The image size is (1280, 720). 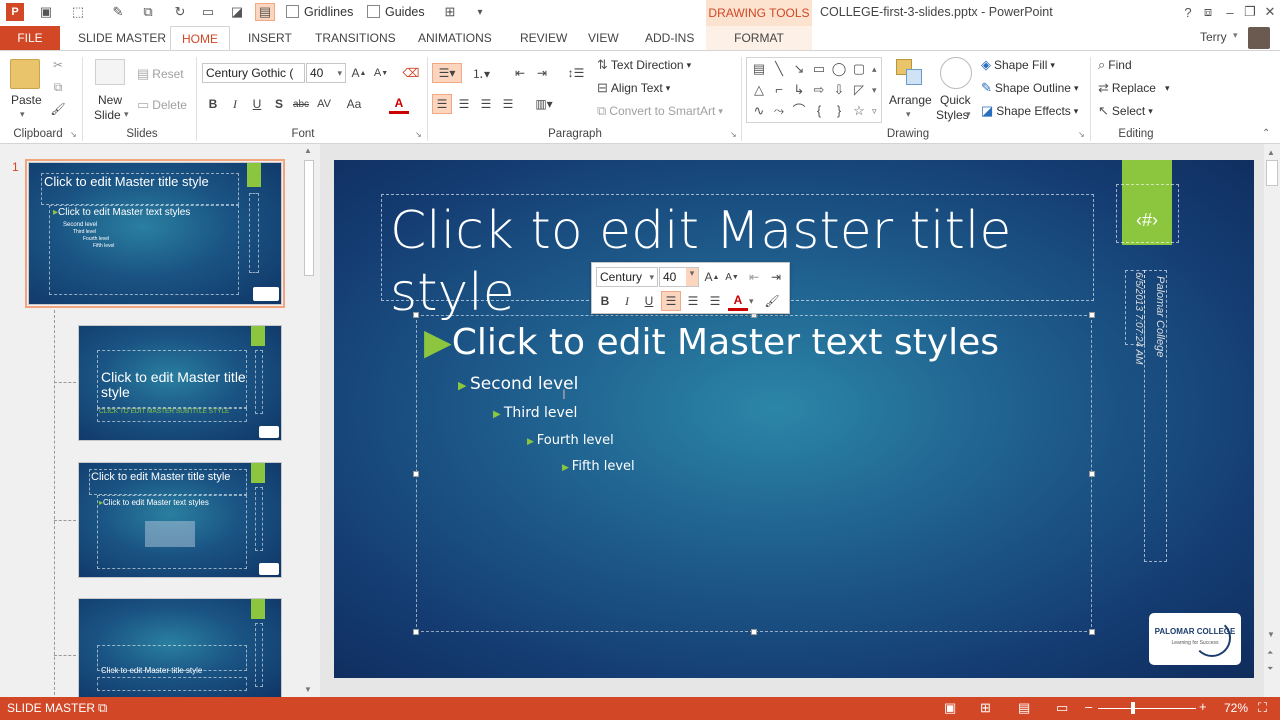 What do you see at coordinates (26, 100) in the screenshot?
I see `paste-button: Paste` at bounding box center [26, 100].